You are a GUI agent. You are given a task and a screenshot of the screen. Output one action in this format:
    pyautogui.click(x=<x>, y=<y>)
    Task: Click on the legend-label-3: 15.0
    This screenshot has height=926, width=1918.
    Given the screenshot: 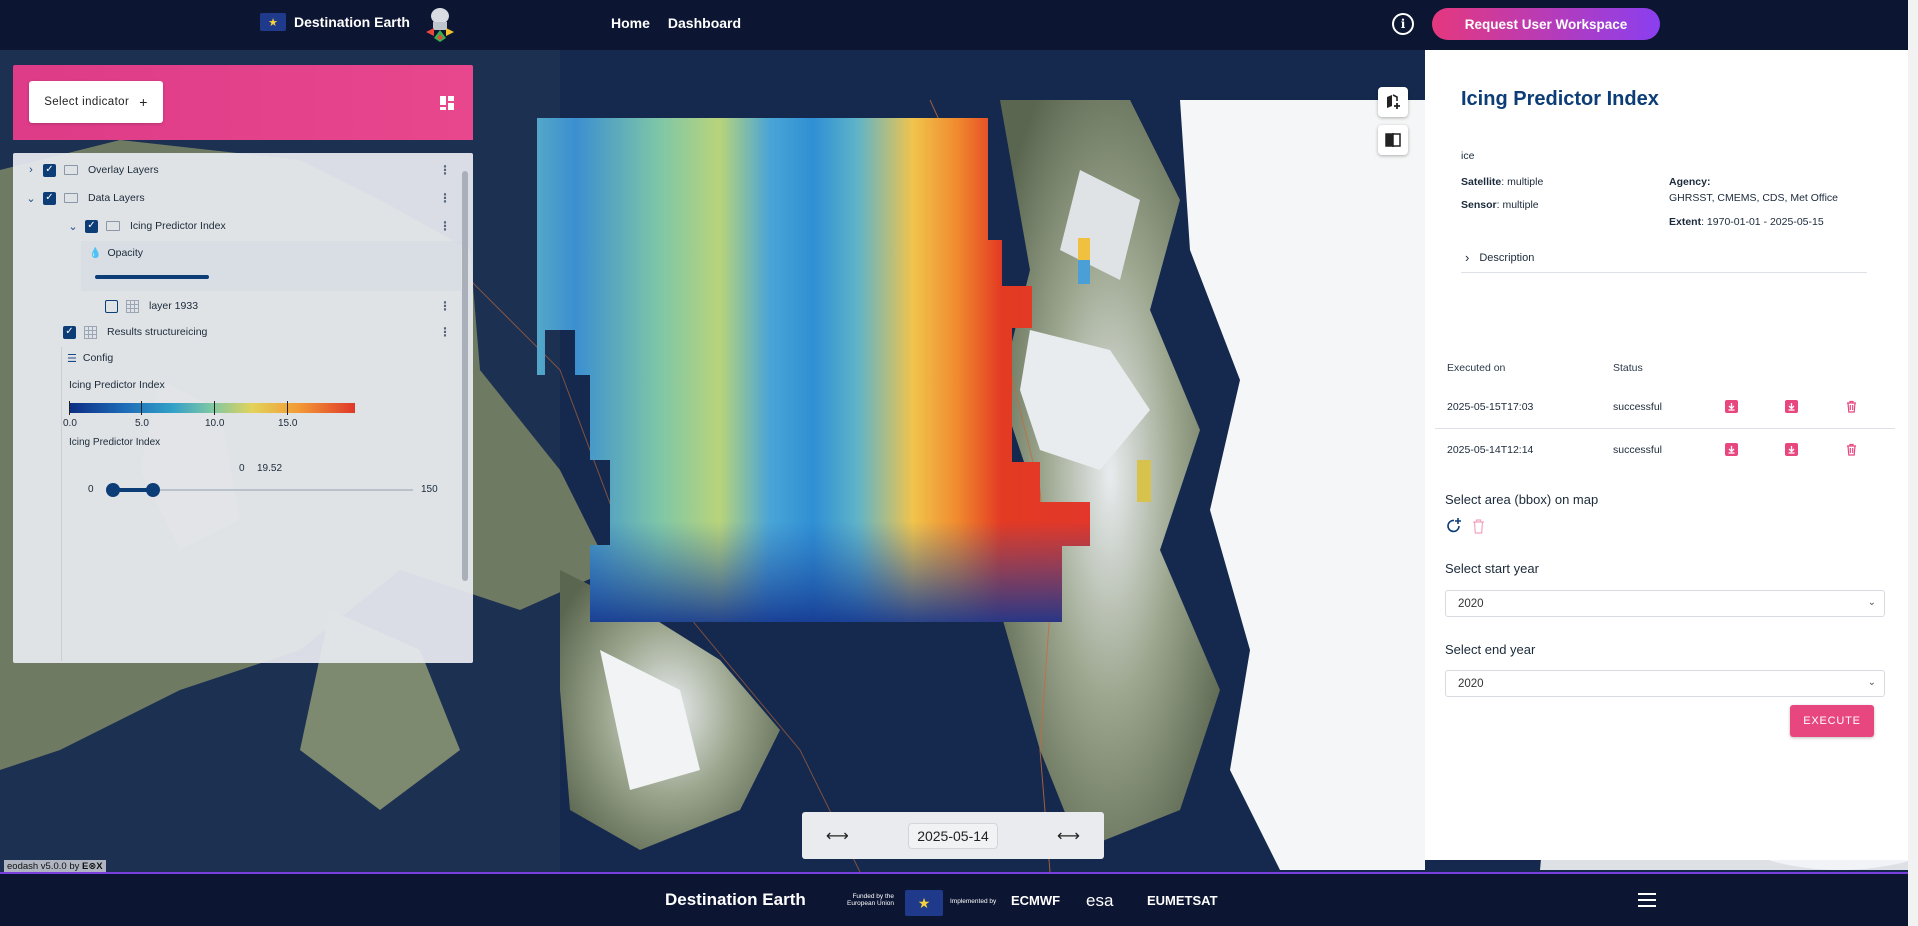 What is the action you would take?
    pyautogui.click(x=288, y=423)
    